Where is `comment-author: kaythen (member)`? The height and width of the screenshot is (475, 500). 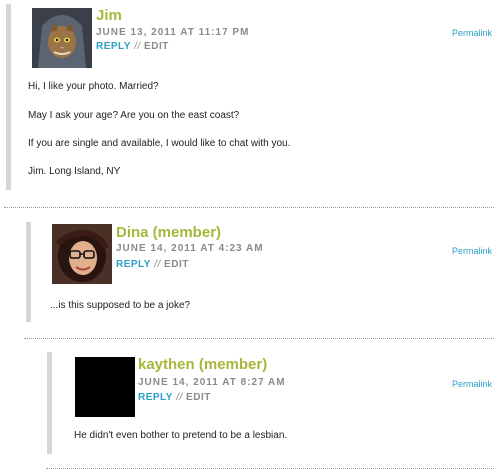 comment-author: kaythen (member) is located at coordinates (202, 364).